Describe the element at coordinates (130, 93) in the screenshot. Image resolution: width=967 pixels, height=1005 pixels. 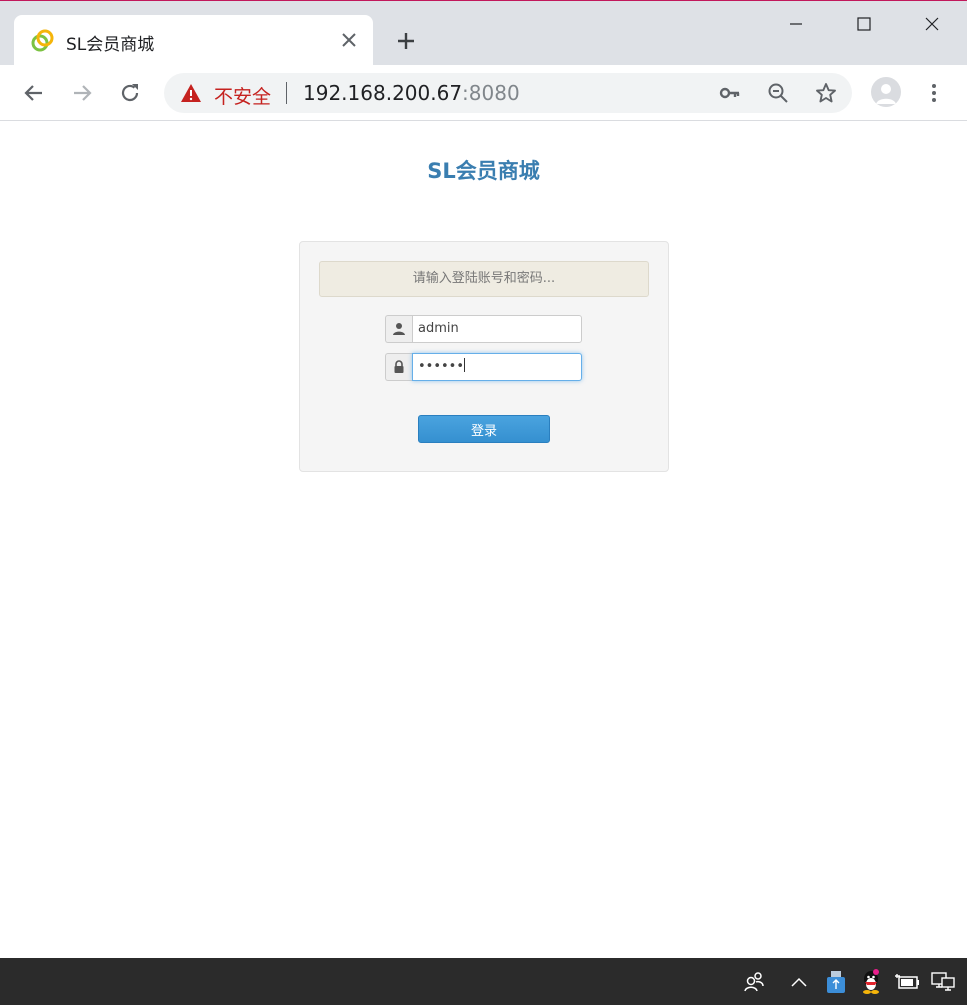
I see `reload-icon` at that location.